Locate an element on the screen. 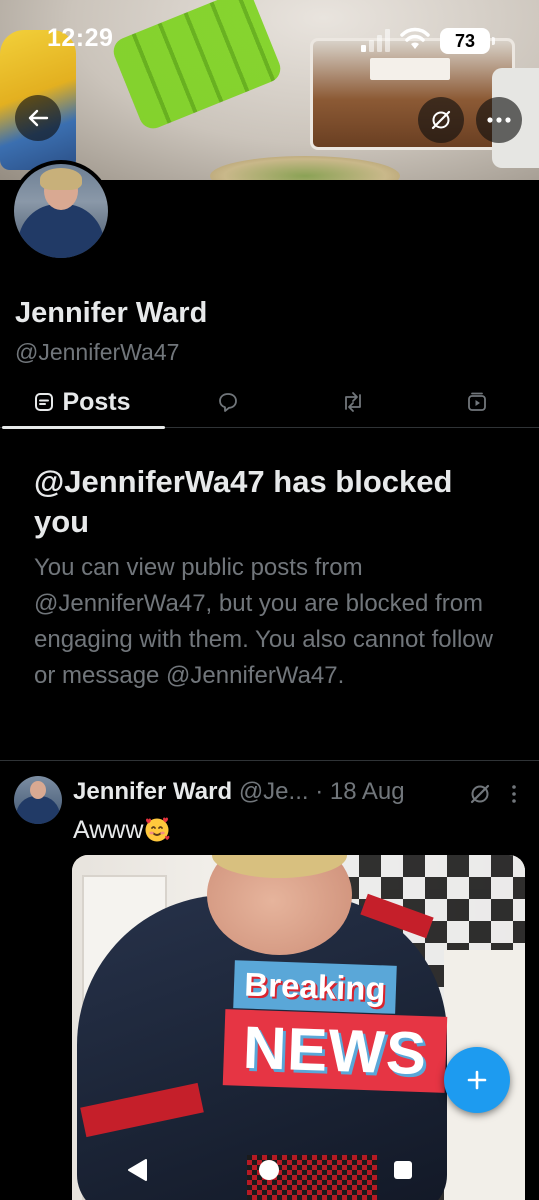 The image size is (539, 1200). more-horizontal-icon is located at coordinates (499, 120).